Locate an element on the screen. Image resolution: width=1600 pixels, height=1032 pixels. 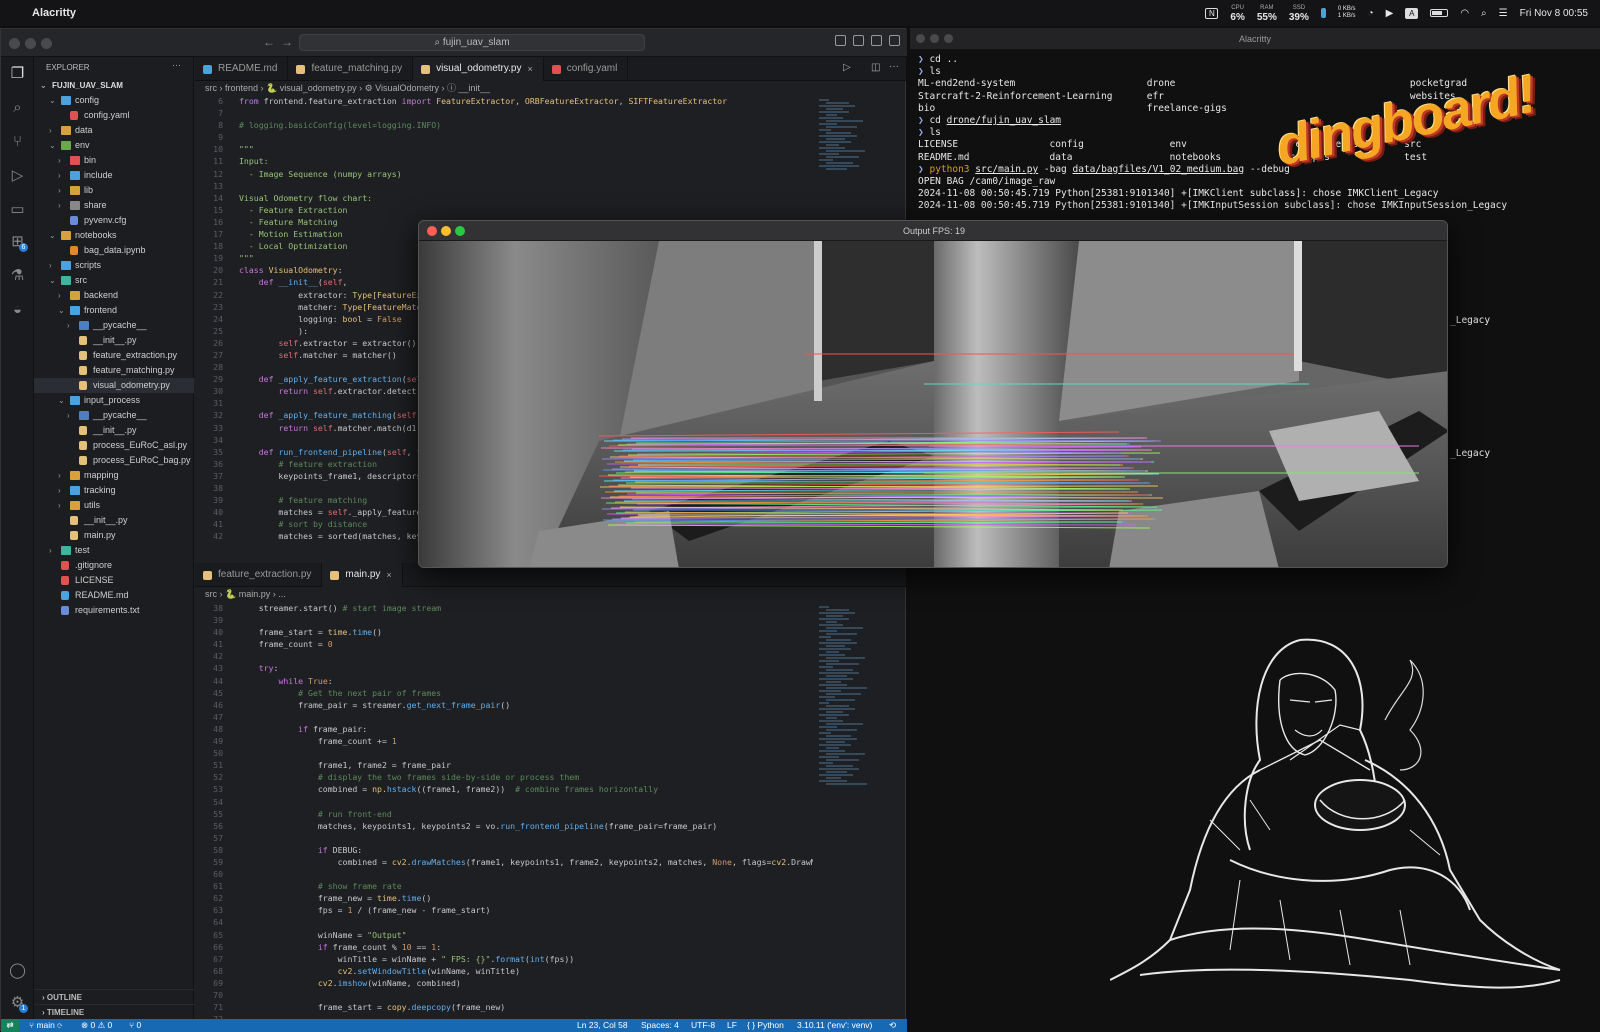
tree-file: process_EuRoC_bag.py is located at coordinates (114, 460).